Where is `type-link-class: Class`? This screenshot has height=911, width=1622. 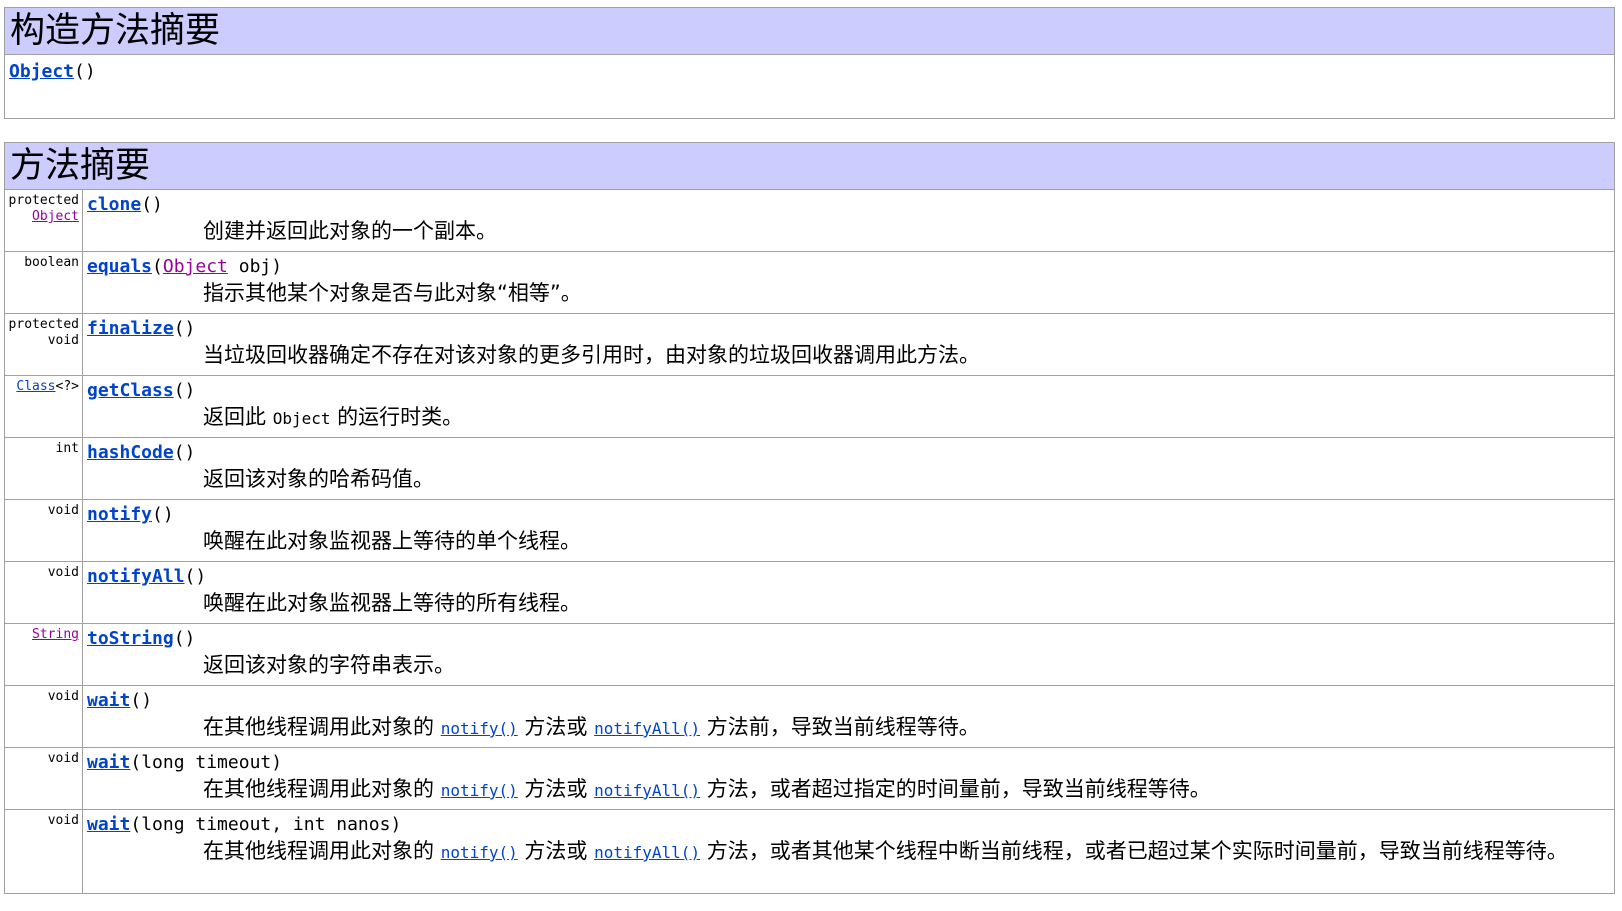
type-link-class: Class is located at coordinates (35, 386).